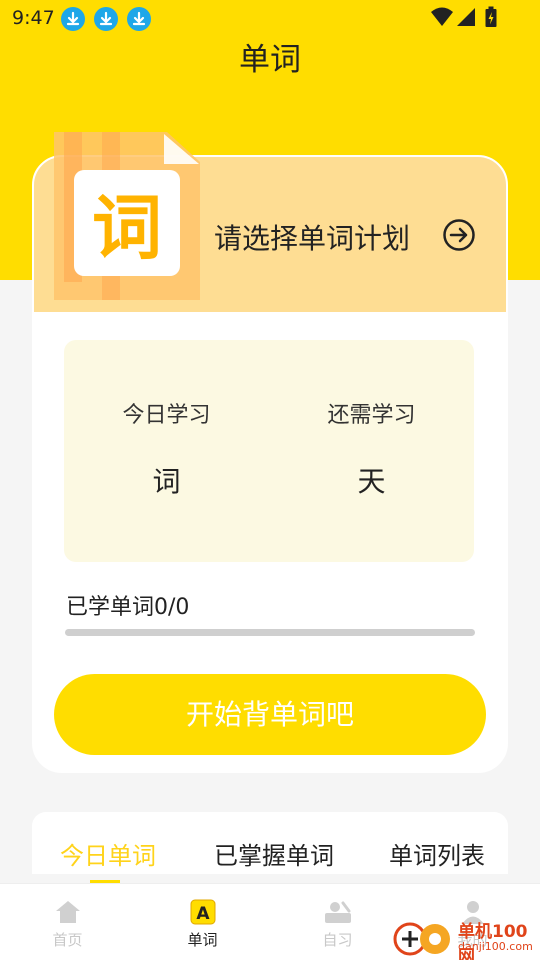  What do you see at coordinates (337, 940) in the screenshot?
I see `nav-label-study: 自习` at bounding box center [337, 940].